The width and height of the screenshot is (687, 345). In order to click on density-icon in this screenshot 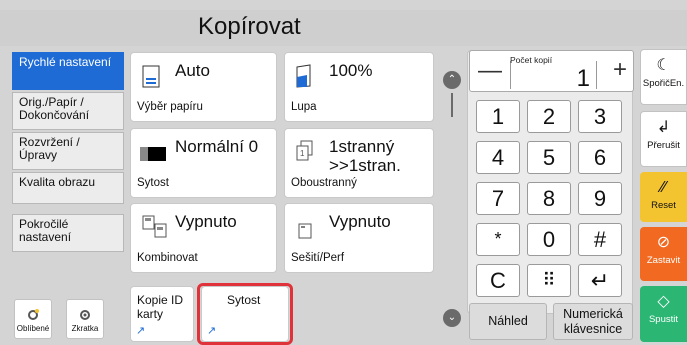, I will do `click(153, 154)`.